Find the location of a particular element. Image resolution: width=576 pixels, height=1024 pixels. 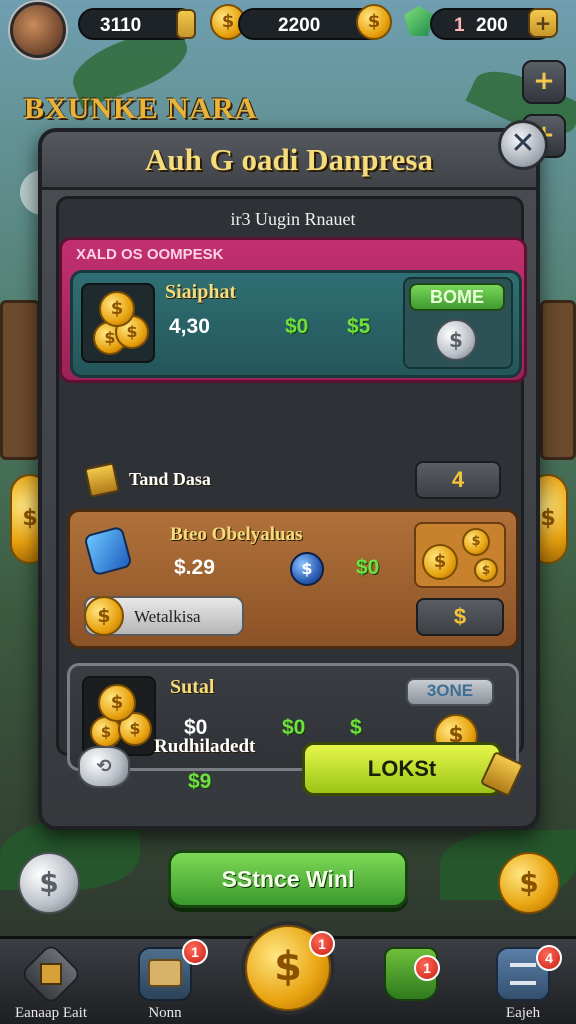

nav-shop: $ 1 is located at coordinates (289, 974).